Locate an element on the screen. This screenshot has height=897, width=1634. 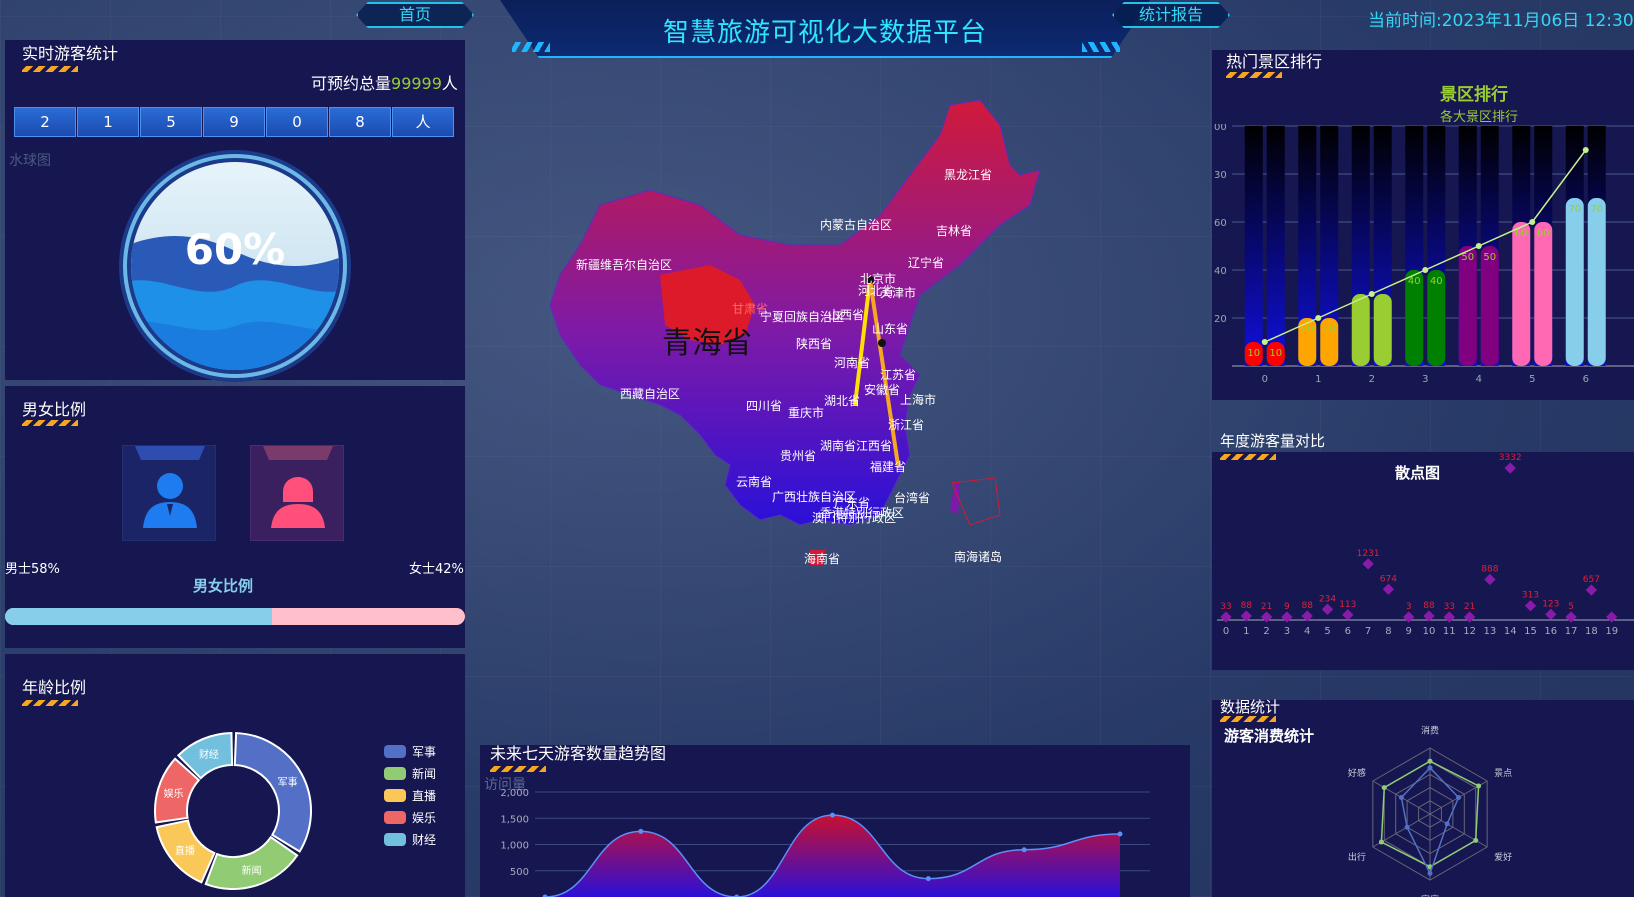
liquid-fill-gauge: 60% is located at coordinates (235, 266).